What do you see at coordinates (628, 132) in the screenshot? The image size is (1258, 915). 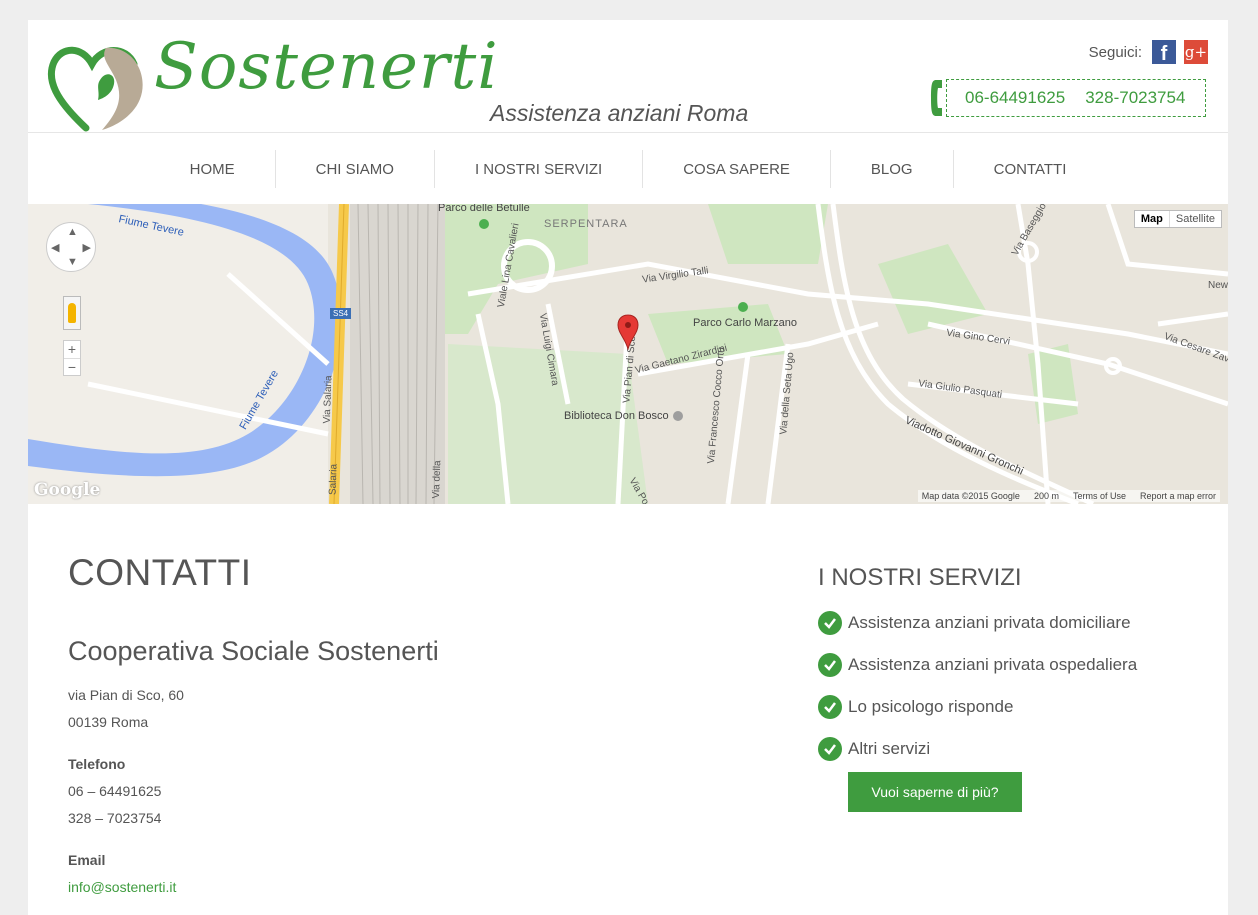 I see `header-divider` at bounding box center [628, 132].